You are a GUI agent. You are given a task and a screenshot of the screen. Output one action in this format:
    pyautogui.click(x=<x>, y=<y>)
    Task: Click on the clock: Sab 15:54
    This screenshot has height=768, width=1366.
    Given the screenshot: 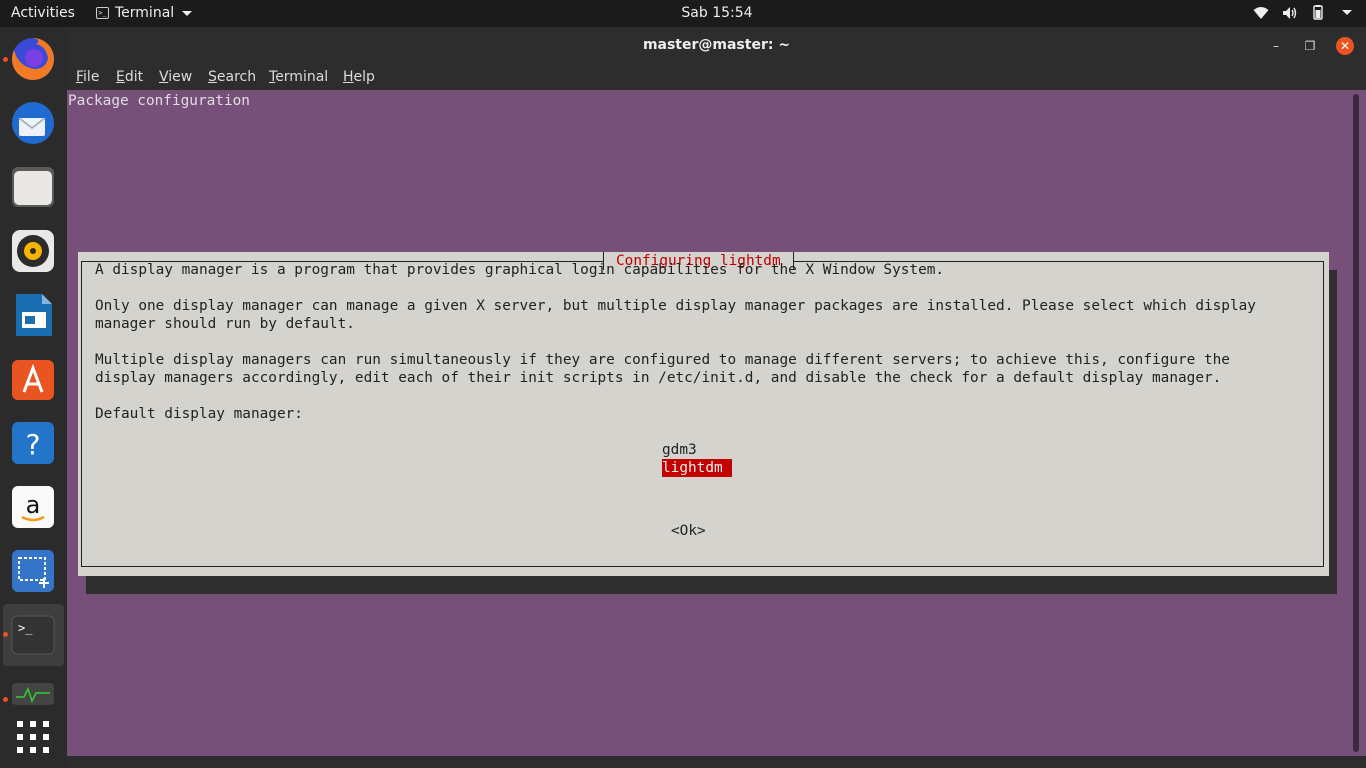 What is the action you would take?
    pyautogui.click(x=683, y=13)
    